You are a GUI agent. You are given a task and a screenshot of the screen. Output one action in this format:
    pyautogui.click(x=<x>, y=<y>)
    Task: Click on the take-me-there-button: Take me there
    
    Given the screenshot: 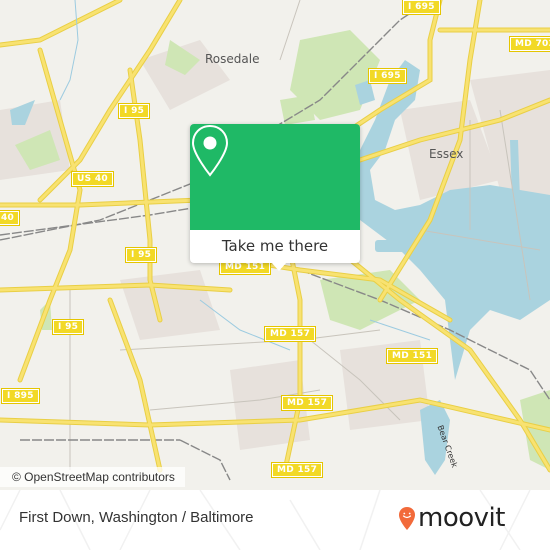 What is the action you would take?
    pyautogui.click(x=275, y=246)
    